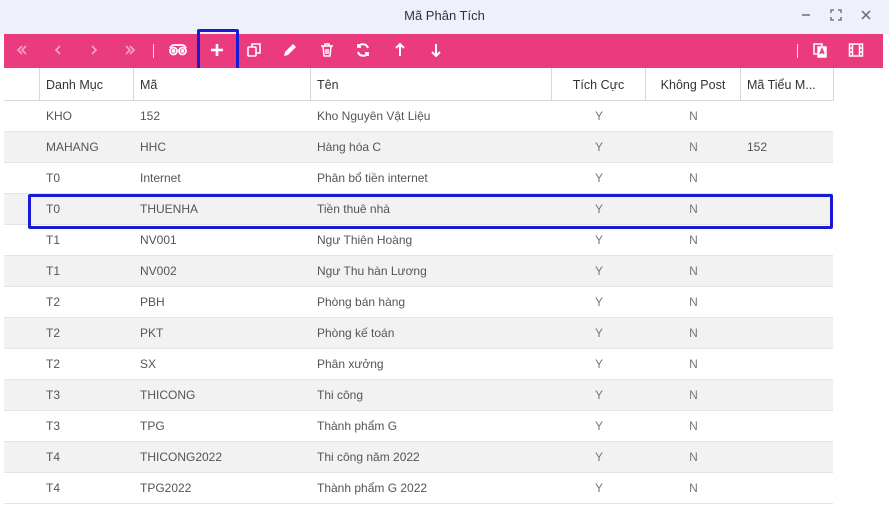 Image resolution: width=889 pixels, height=516 pixels. I want to click on pencil-icon, so click(290, 51).